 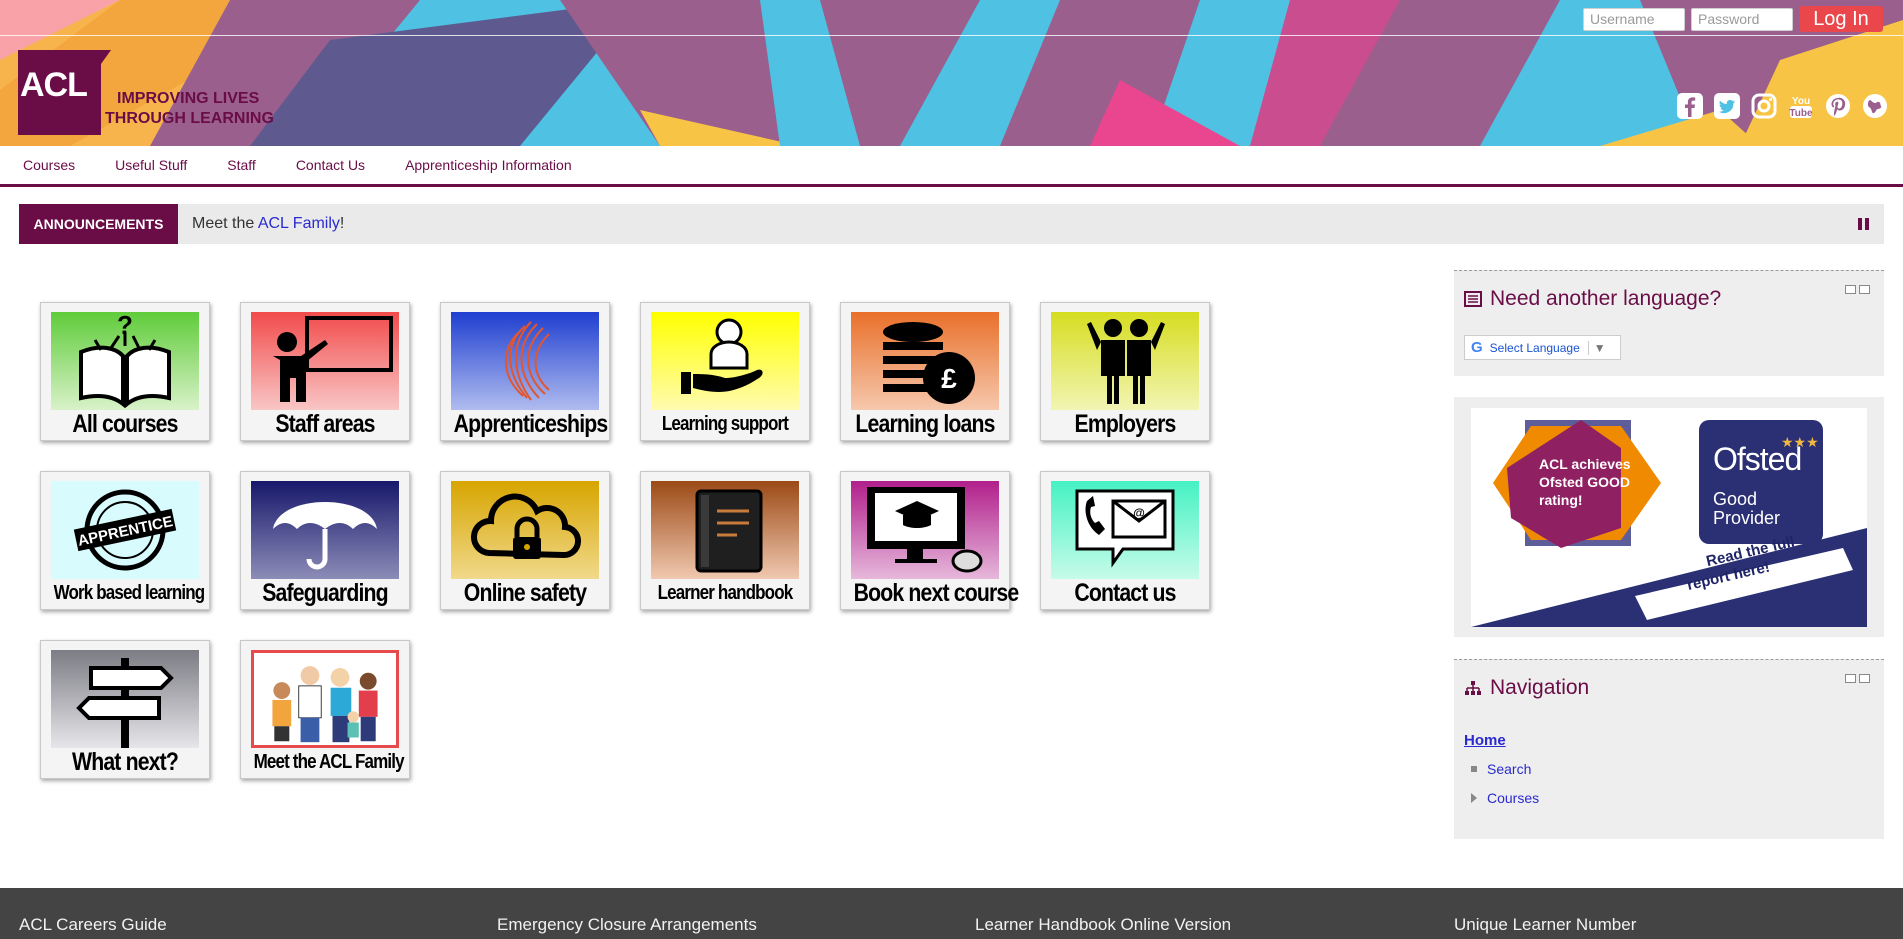 What do you see at coordinates (1742, 19) in the screenshot?
I see `password-input` at bounding box center [1742, 19].